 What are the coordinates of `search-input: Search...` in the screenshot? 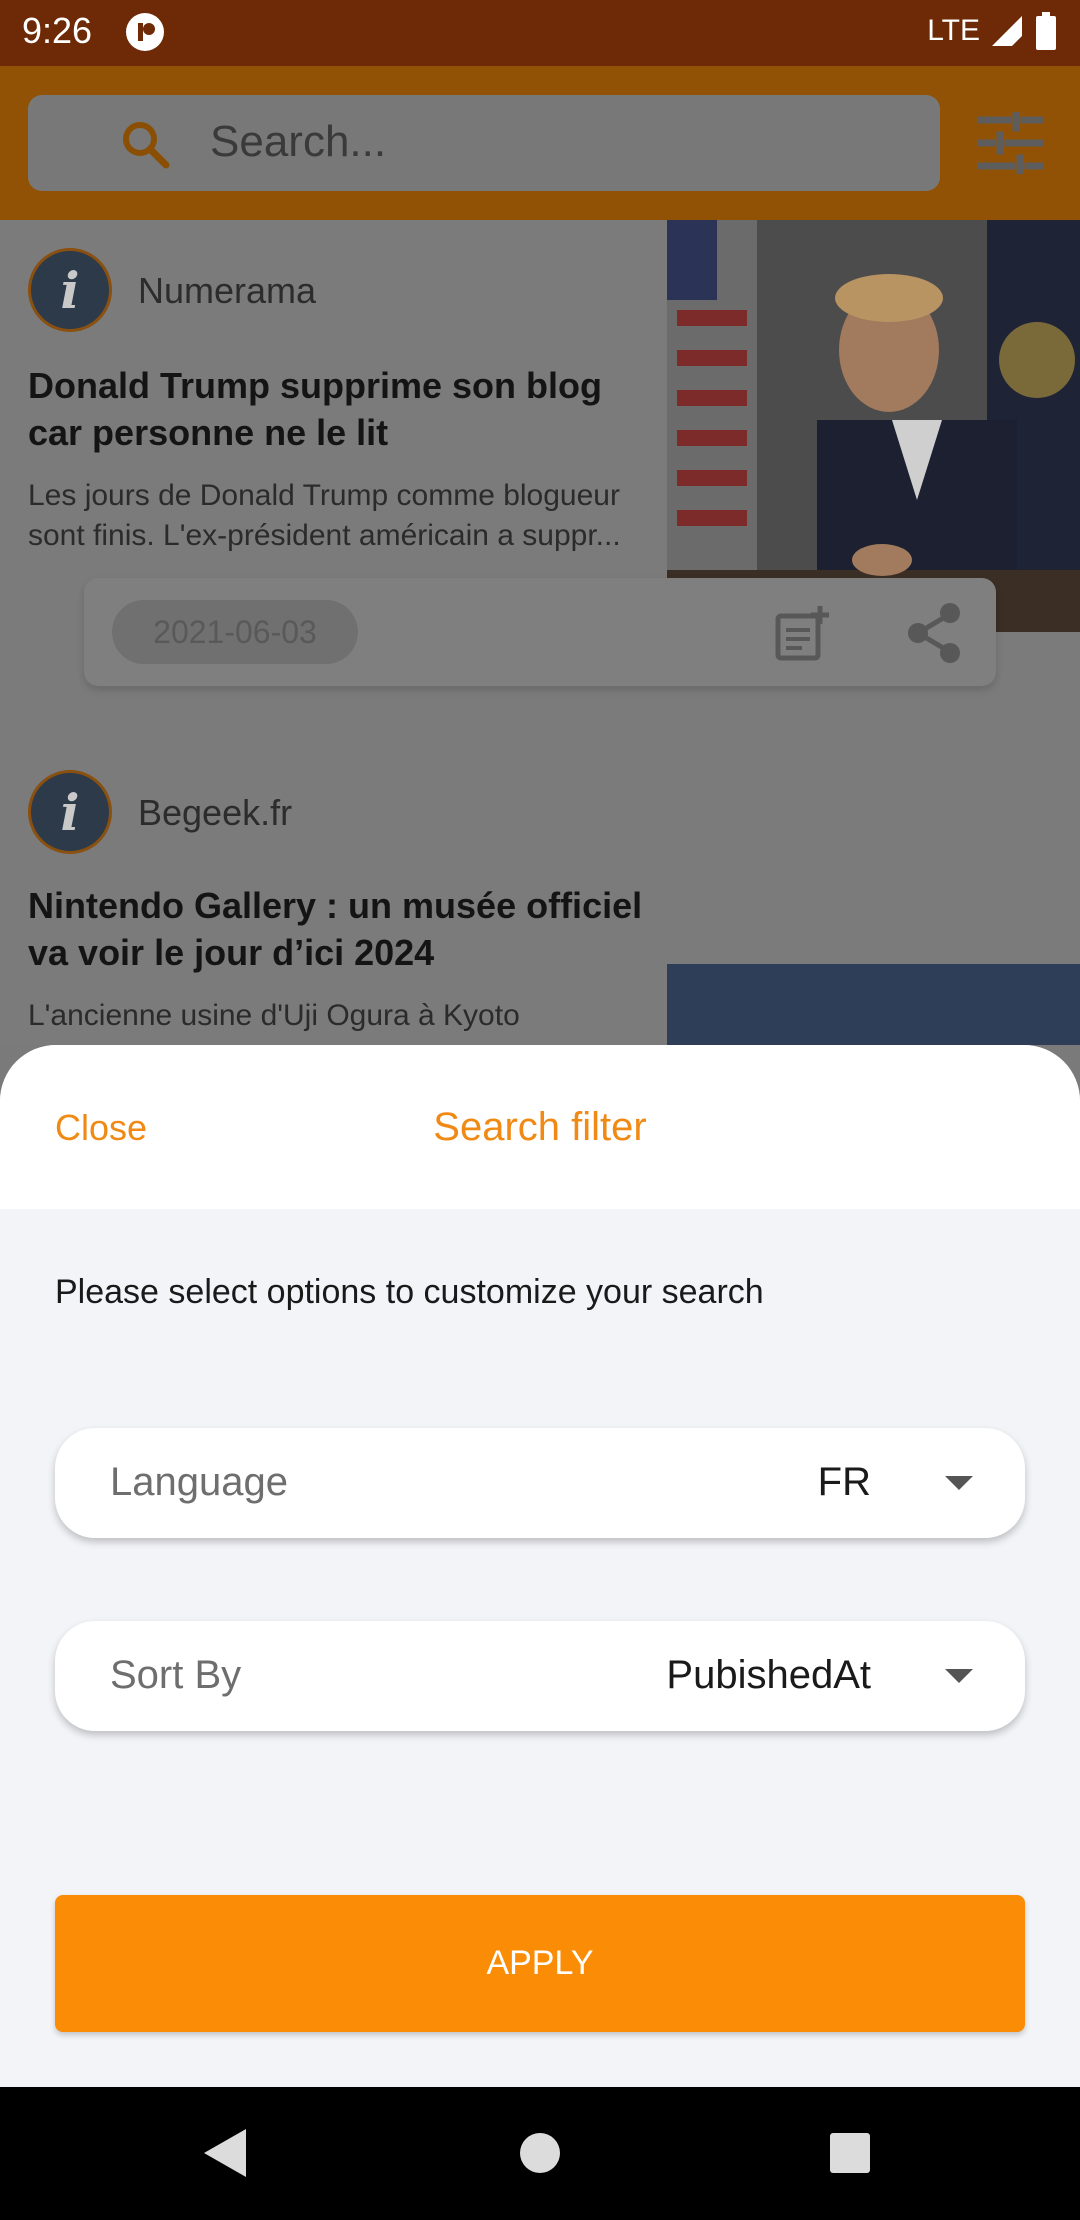 It's located at (484, 143).